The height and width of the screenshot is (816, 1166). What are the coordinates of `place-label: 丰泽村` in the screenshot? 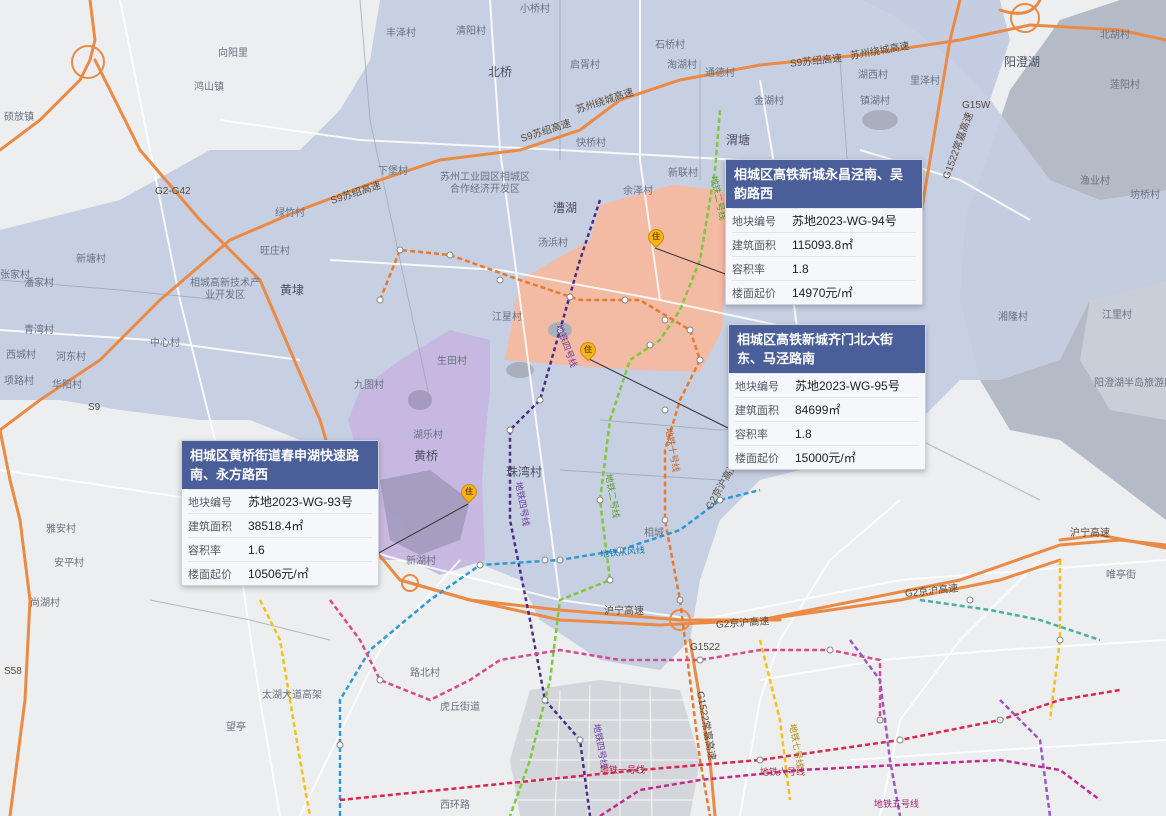 It's located at (401, 33).